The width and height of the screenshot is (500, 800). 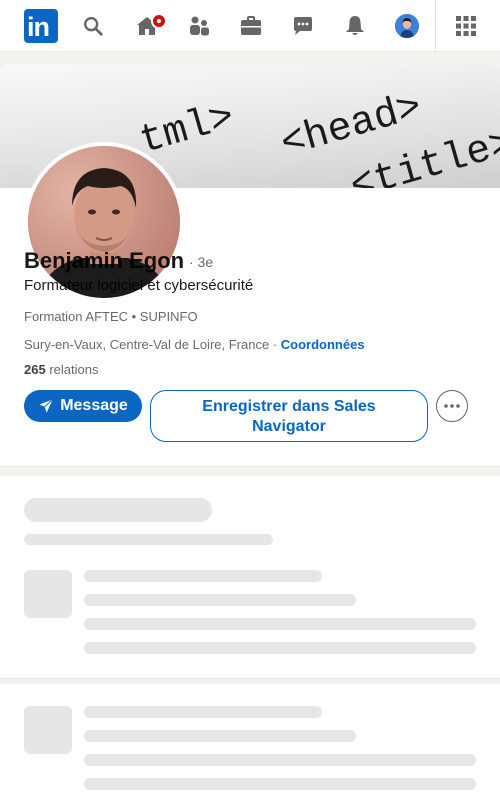 I want to click on top-navigation: in, so click(x=250, y=26).